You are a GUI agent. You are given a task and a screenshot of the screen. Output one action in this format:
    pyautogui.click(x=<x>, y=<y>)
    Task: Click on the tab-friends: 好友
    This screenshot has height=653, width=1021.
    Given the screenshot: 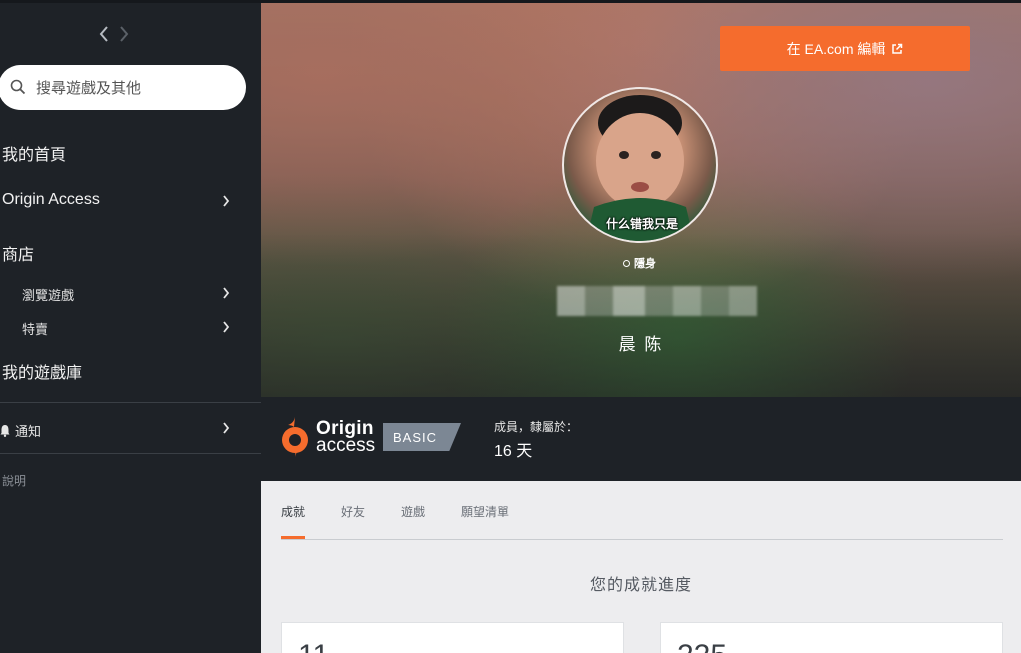 What is the action you would take?
    pyautogui.click(x=353, y=511)
    